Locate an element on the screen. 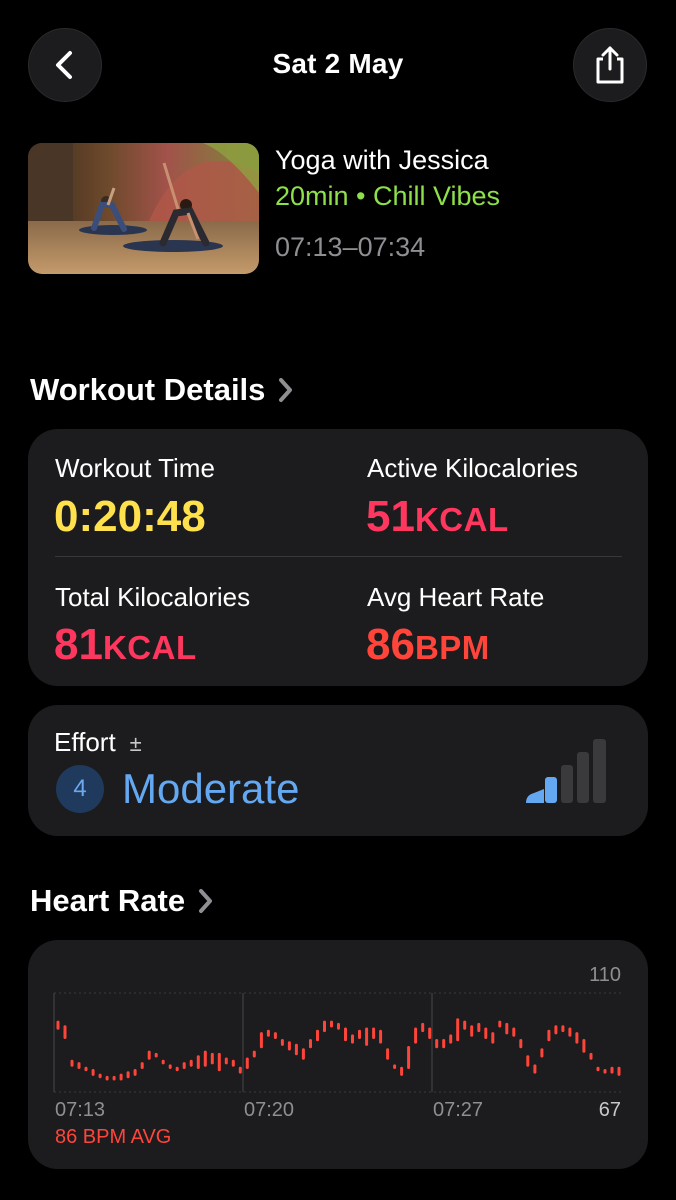  x-tick-label: 07:27 is located at coordinates (458, 1110).